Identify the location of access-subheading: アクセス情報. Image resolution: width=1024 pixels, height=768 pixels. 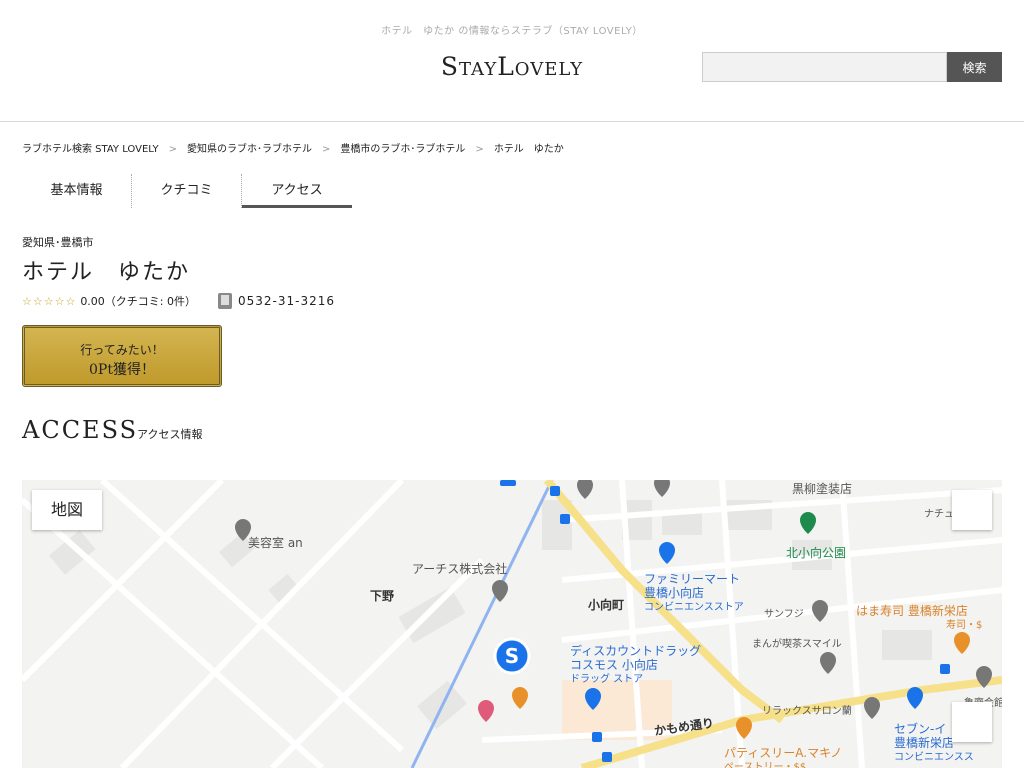
(170, 434).